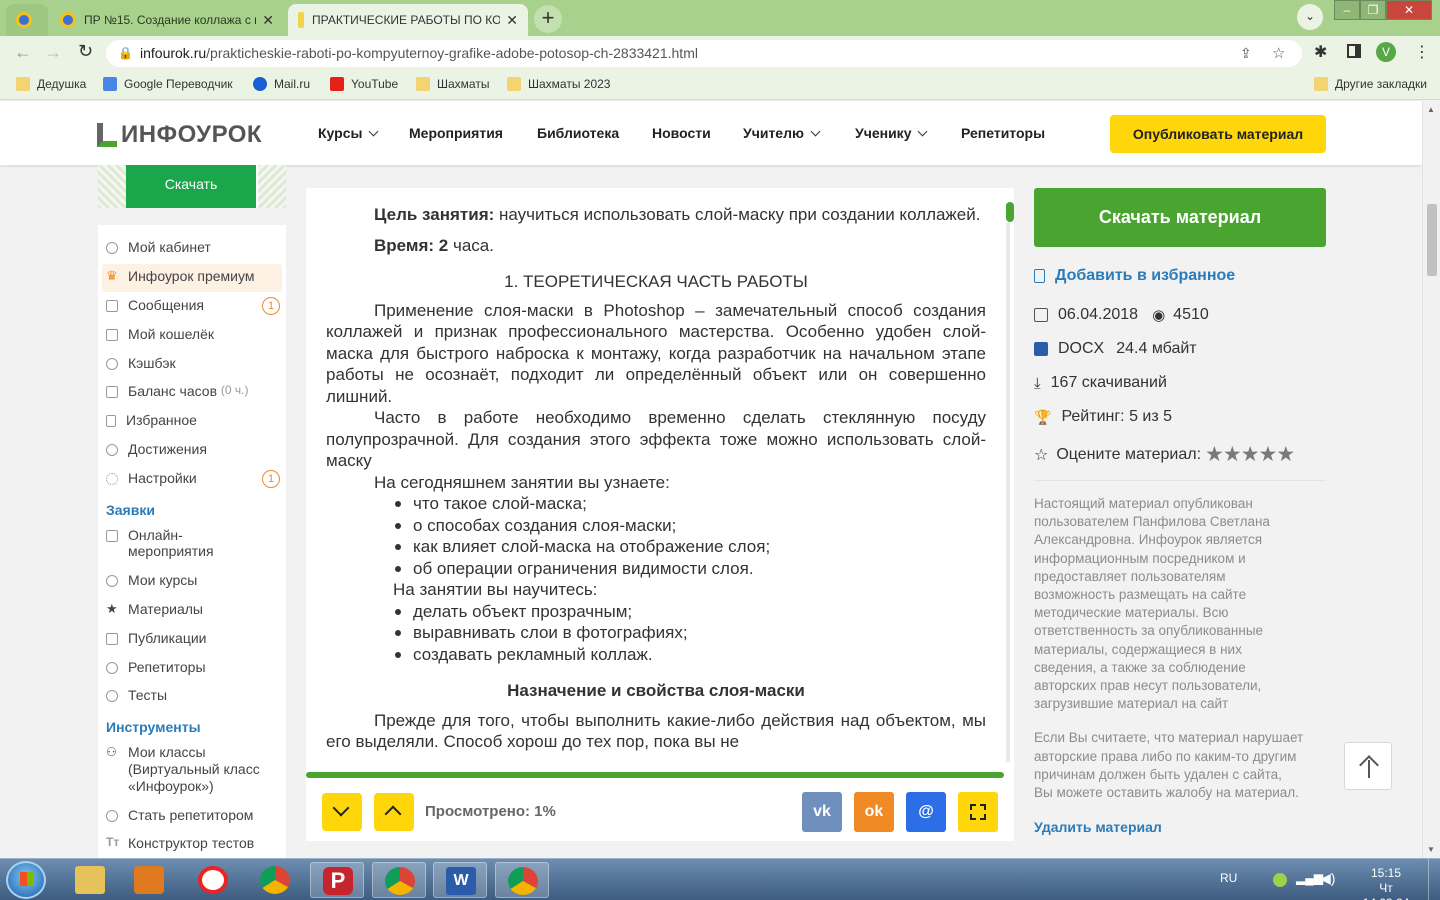  What do you see at coordinates (891, 133) in the screenshot?
I see `nav-student: Ученику` at bounding box center [891, 133].